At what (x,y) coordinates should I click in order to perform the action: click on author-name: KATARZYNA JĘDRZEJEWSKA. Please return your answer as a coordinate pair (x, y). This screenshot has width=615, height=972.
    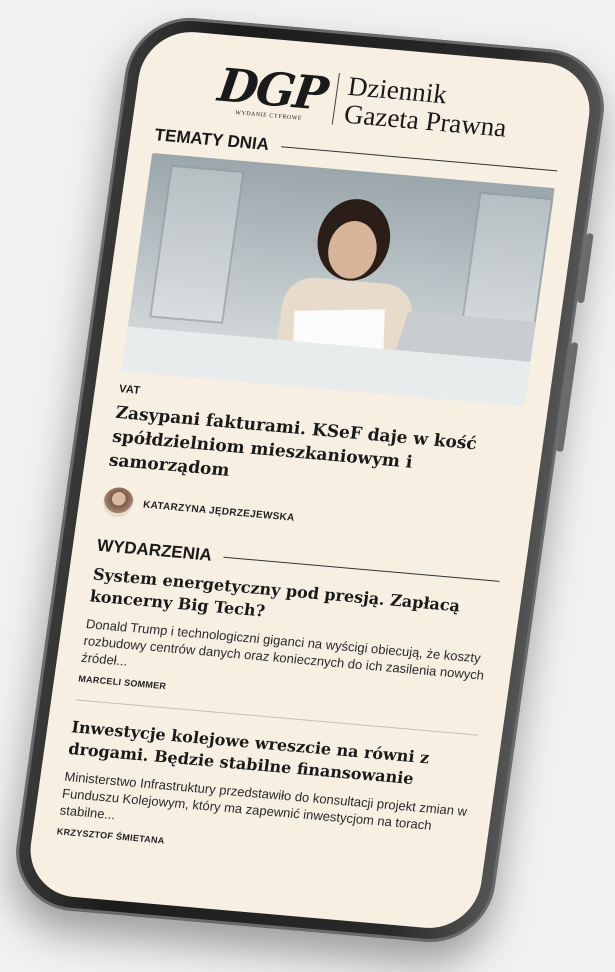
    Looking at the image, I should click on (218, 511).